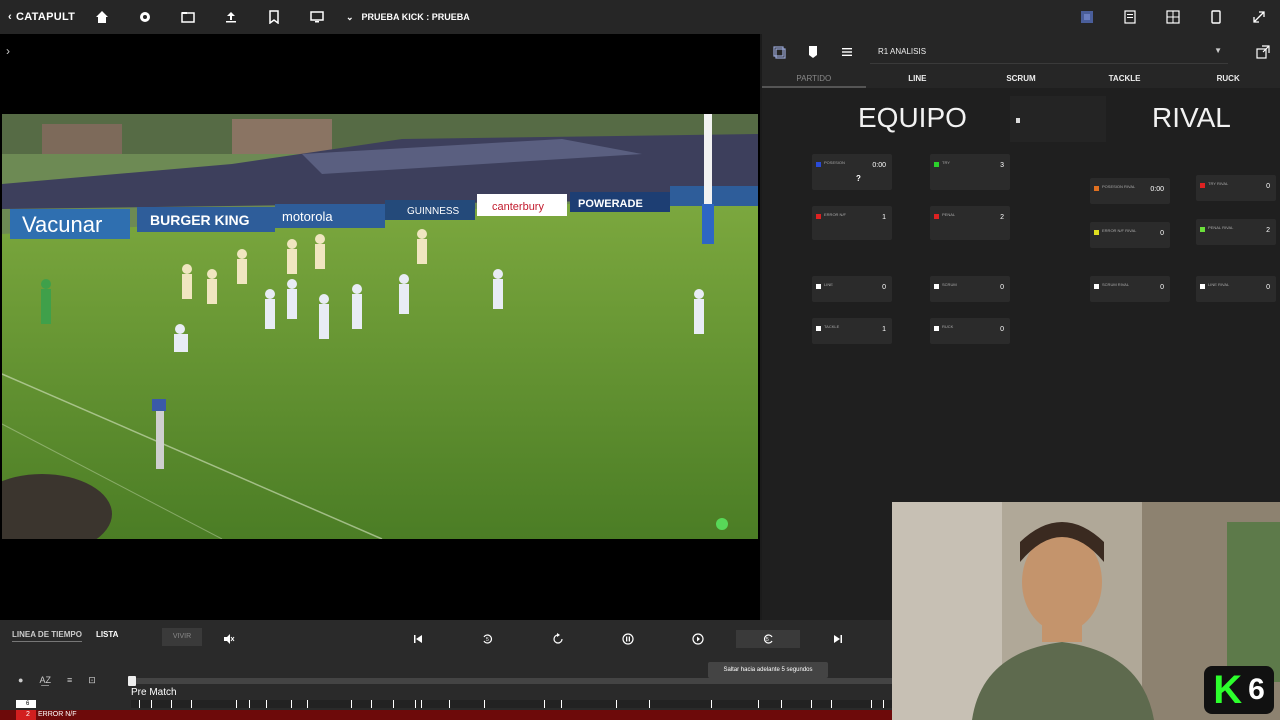  What do you see at coordinates (101, 17) in the screenshot?
I see `home-icon` at bounding box center [101, 17].